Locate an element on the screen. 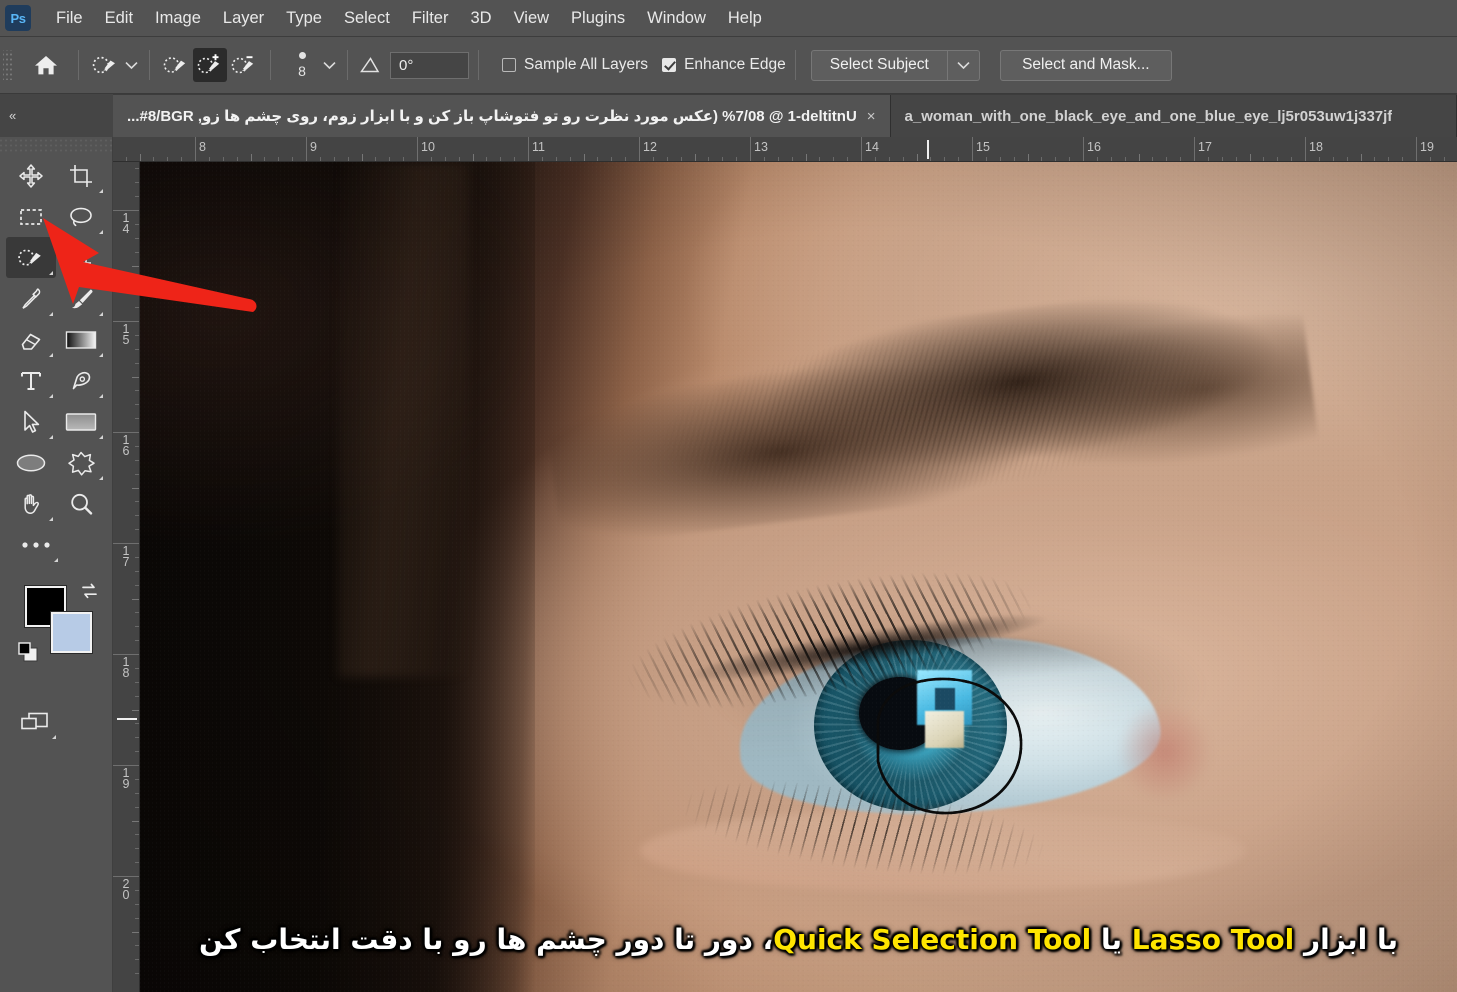 The image size is (1457, 992). menu-plugins: Plugins is located at coordinates (598, 18).